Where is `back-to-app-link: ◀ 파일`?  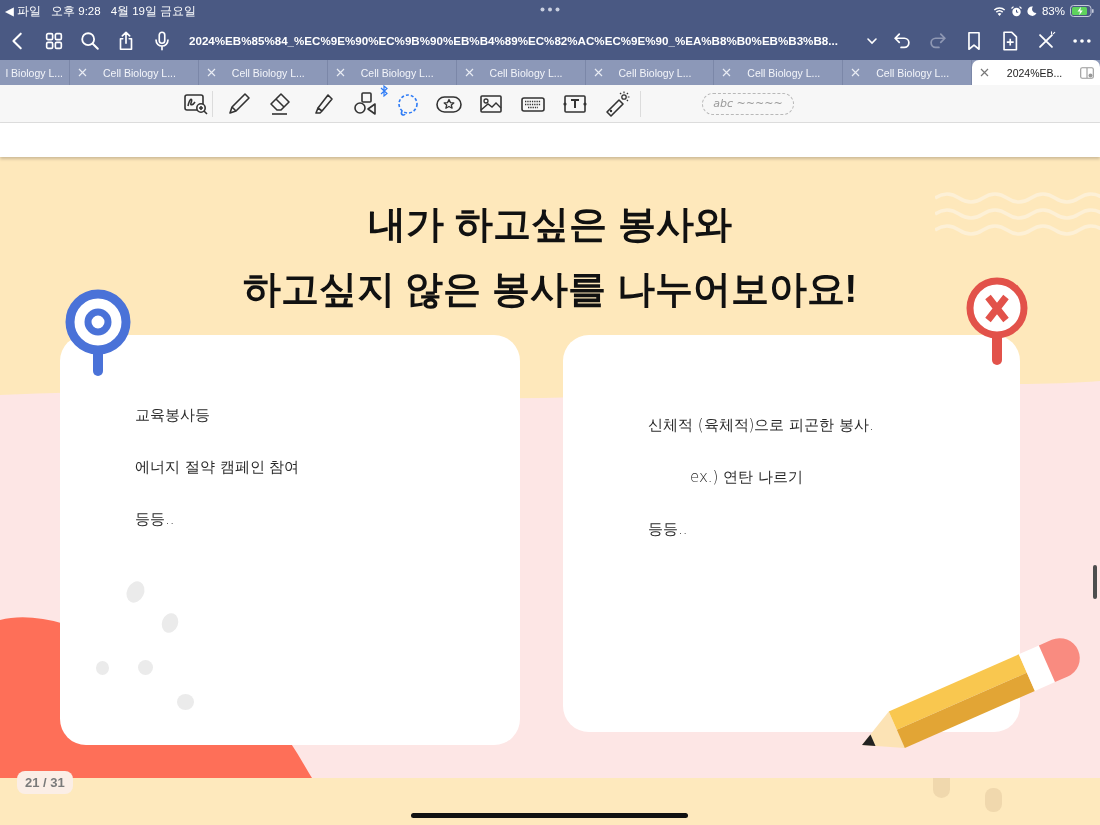
back-to-app-link: ◀ 파일 is located at coordinates (23, 11).